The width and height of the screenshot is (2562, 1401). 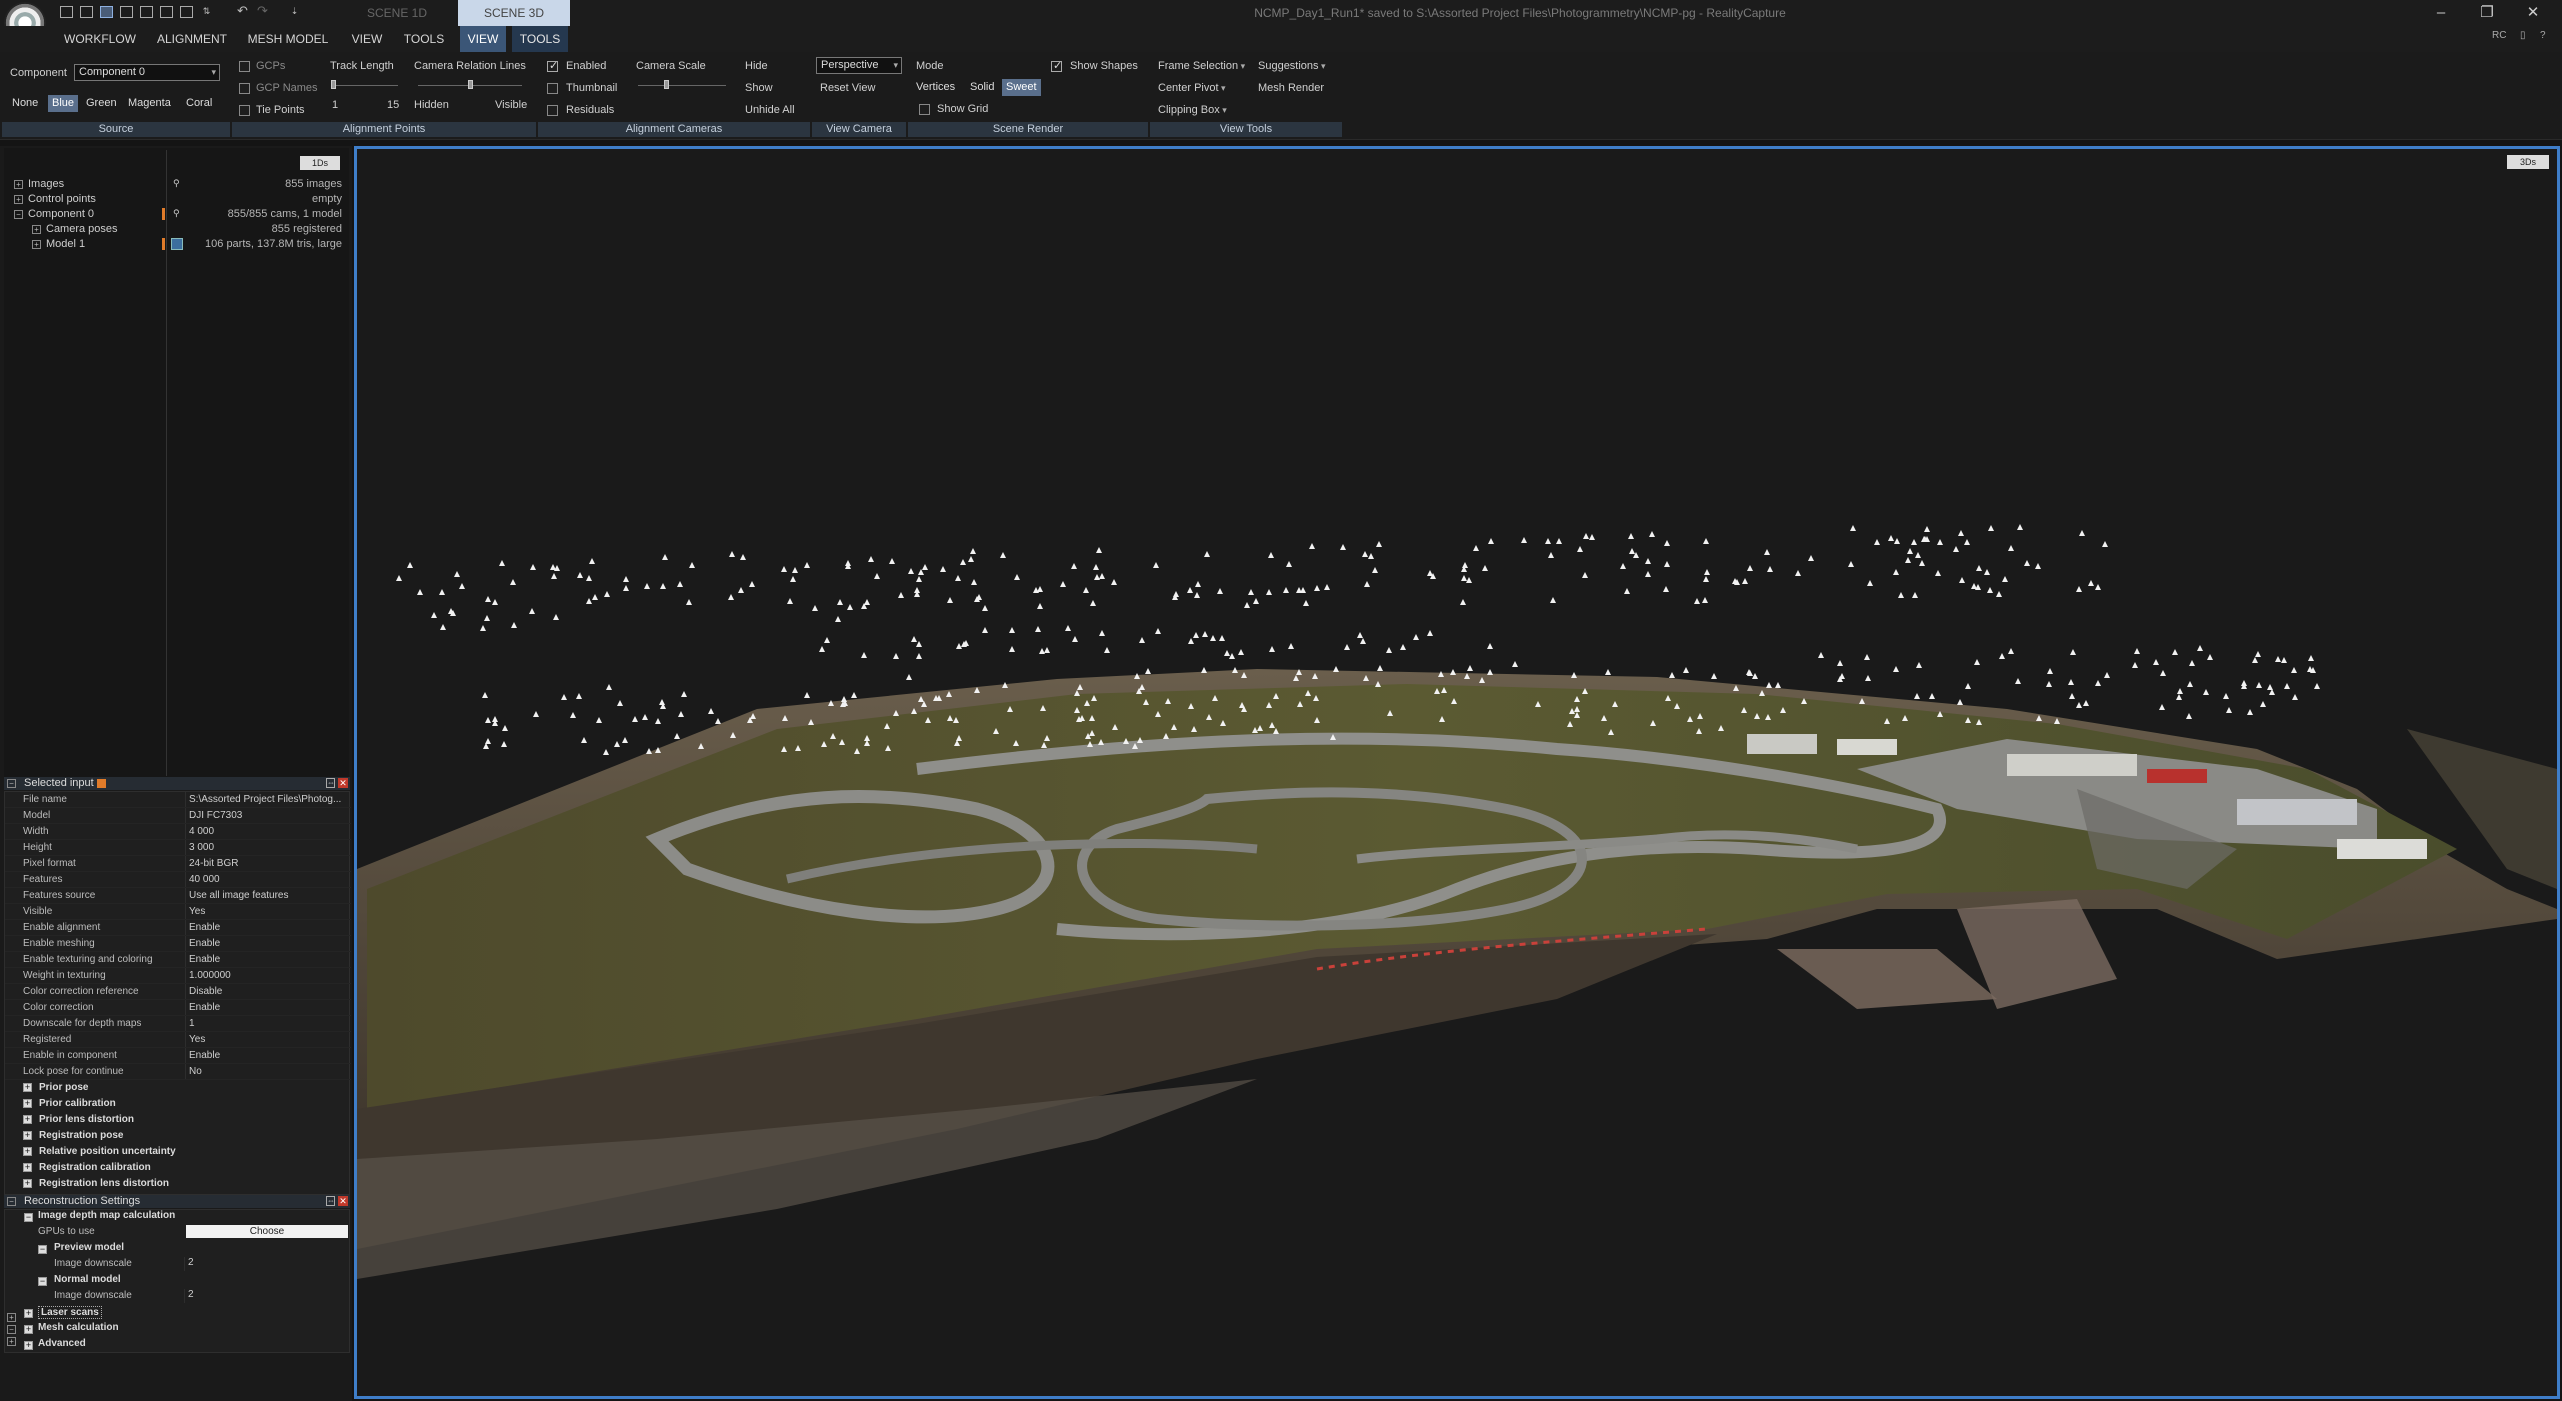 I want to click on selected-input-filter-icon, so click(x=101, y=783).